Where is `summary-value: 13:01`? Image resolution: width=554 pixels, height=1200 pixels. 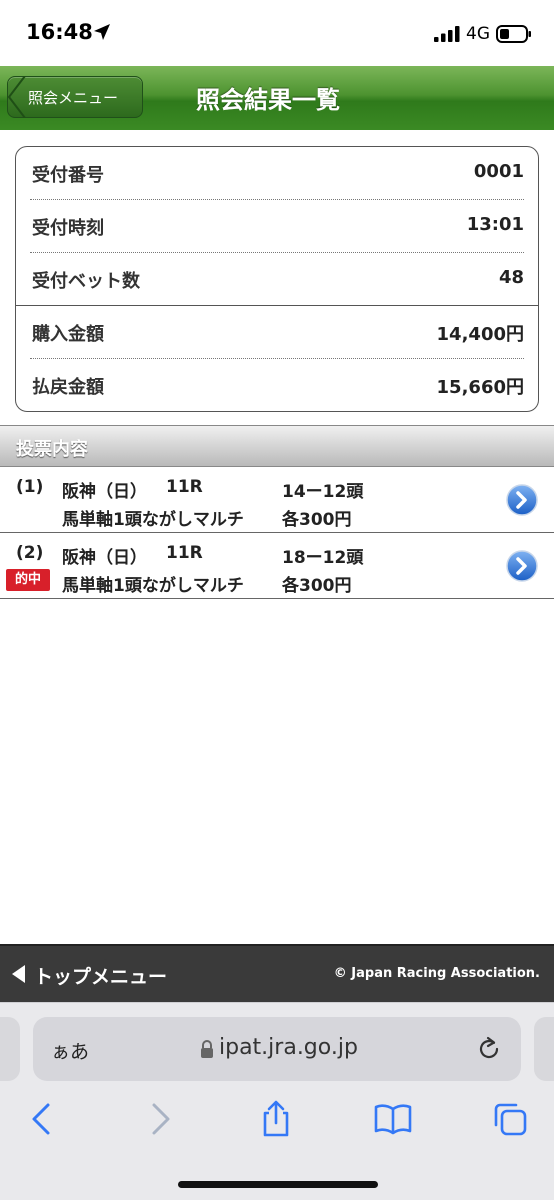 summary-value: 13:01 is located at coordinates (495, 224).